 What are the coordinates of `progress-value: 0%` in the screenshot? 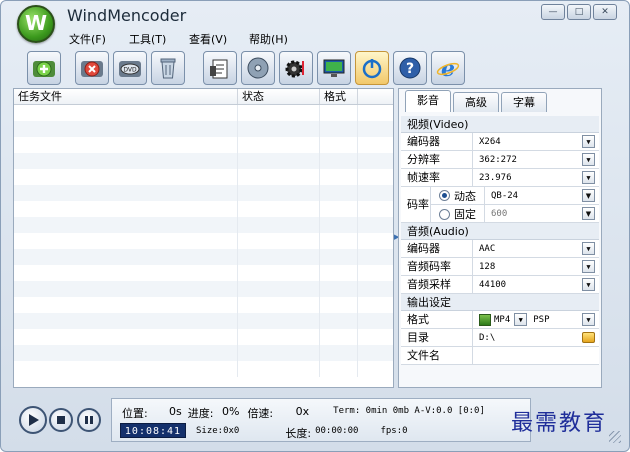 It's located at (230, 411).